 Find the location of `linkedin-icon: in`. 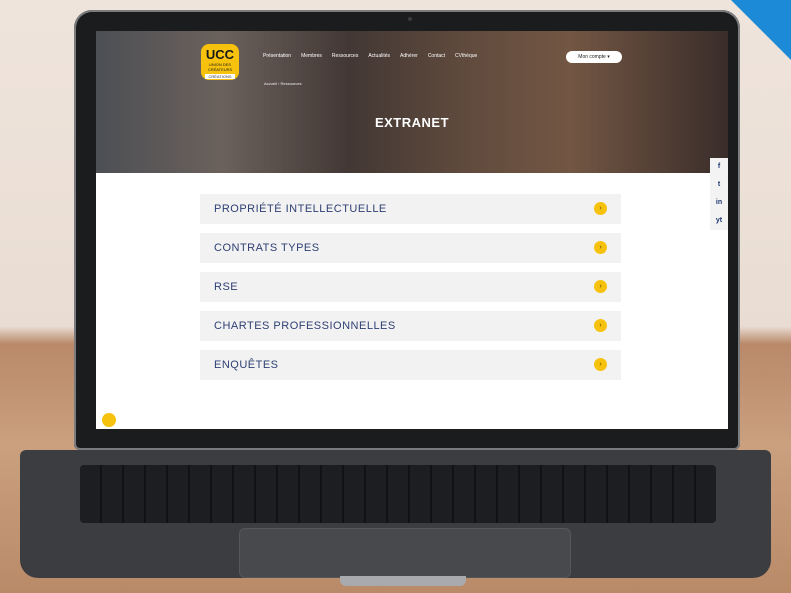

linkedin-icon: in is located at coordinates (719, 203).